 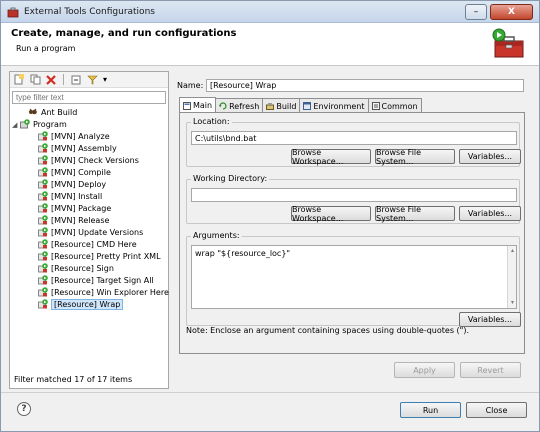 I want to click on name-row: Name: [Resource] Wrap, so click(x=350, y=85).